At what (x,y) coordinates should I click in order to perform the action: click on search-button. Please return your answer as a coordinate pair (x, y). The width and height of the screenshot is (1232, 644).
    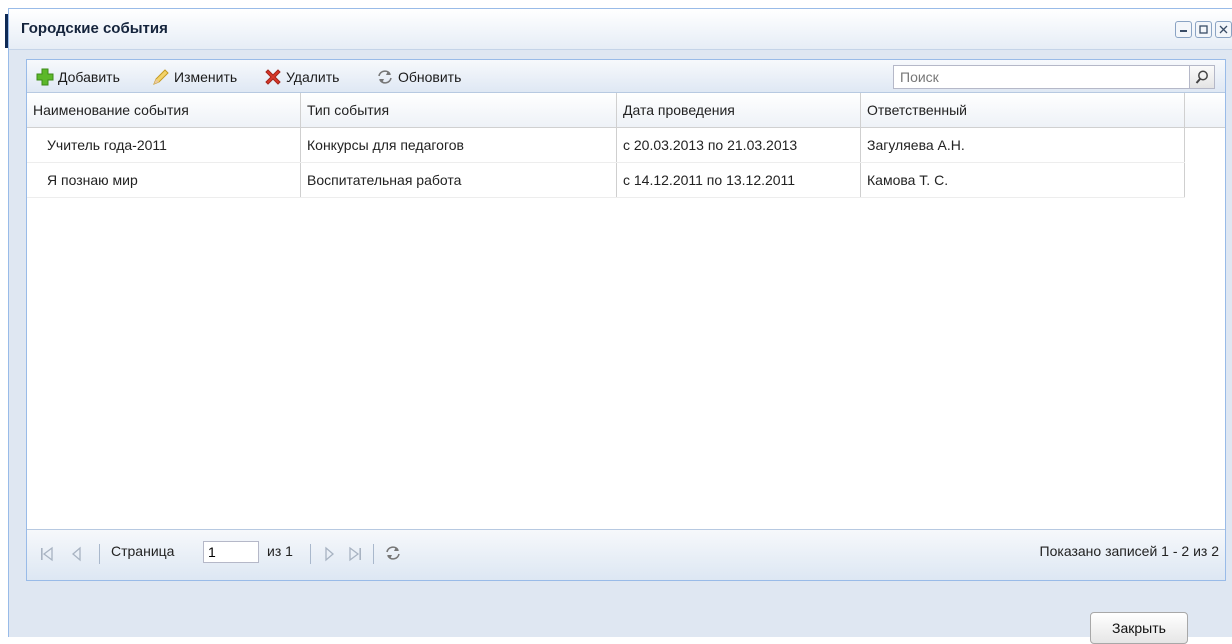
    Looking at the image, I should click on (1201, 77).